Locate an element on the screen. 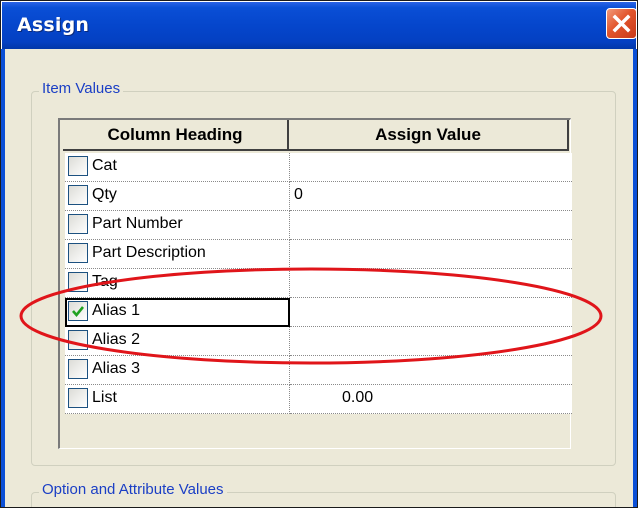 The height and width of the screenshot is (508, 638). row-label: Qty is located at coordinates (104, 194).